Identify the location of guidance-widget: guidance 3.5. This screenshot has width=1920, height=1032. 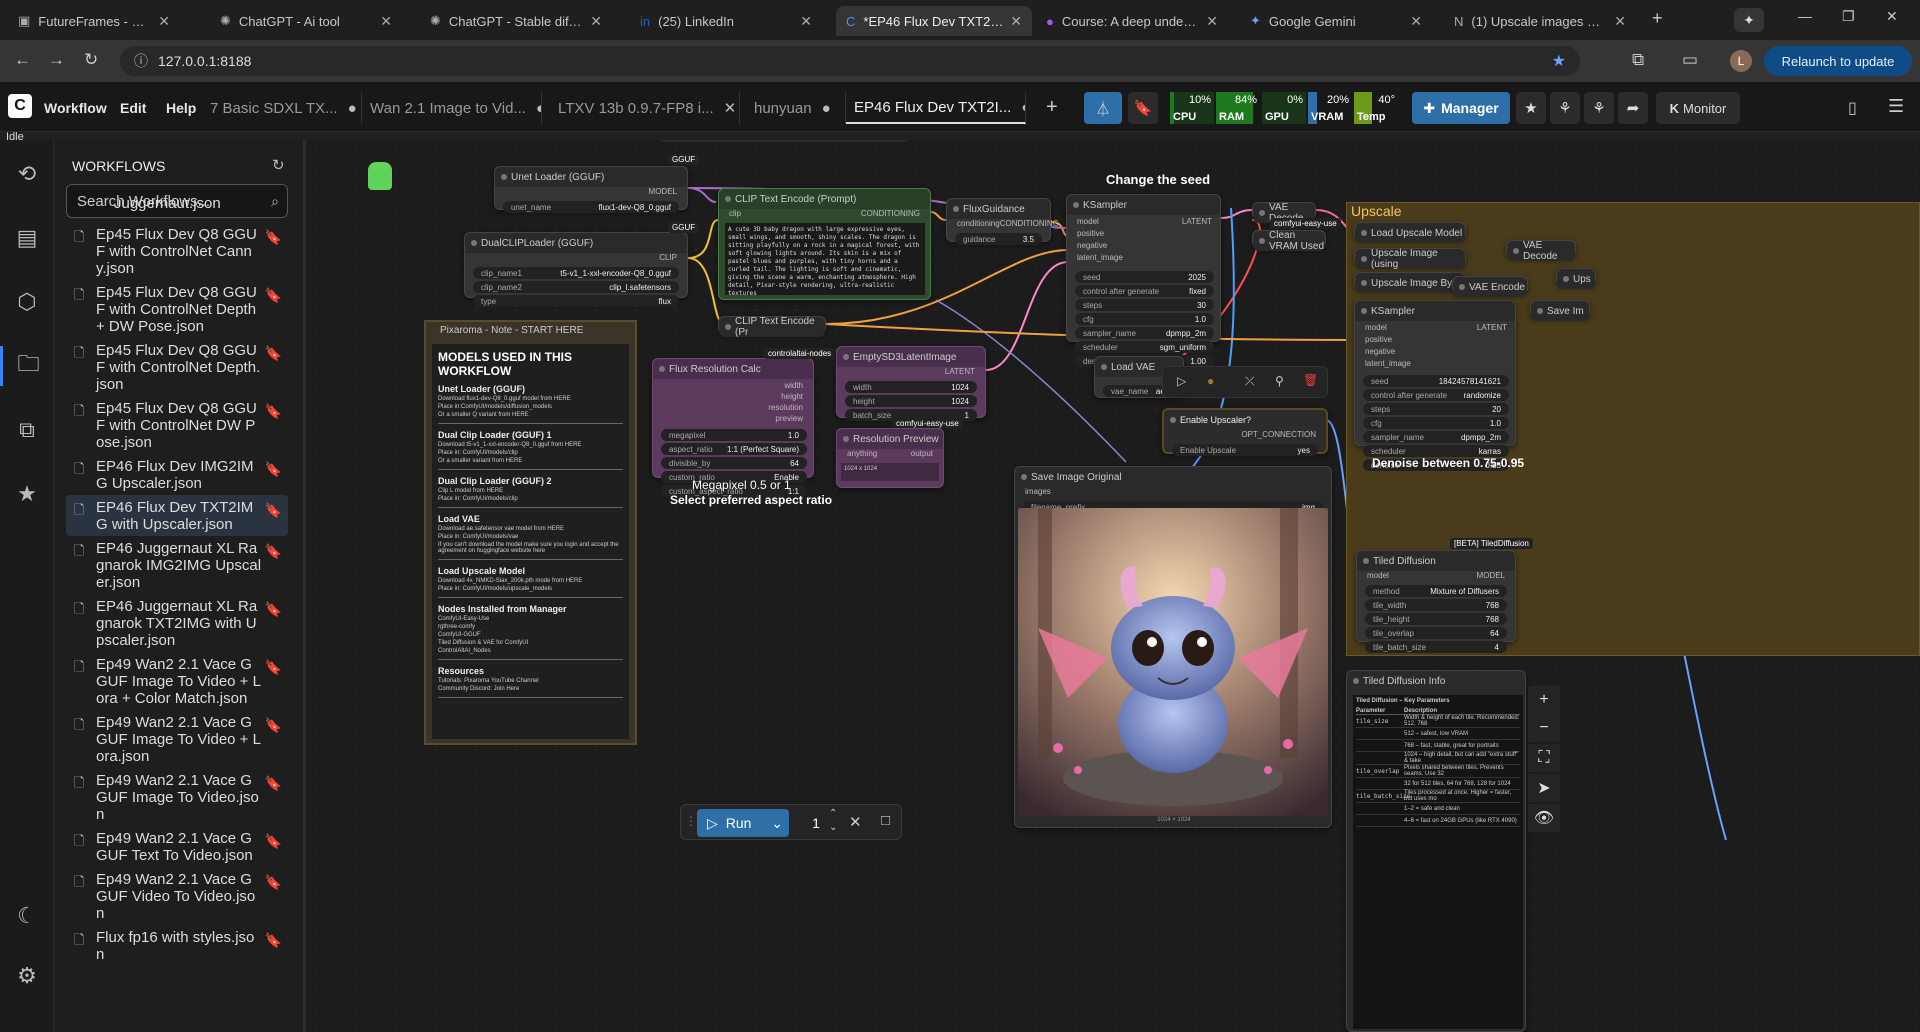
(998, 239).